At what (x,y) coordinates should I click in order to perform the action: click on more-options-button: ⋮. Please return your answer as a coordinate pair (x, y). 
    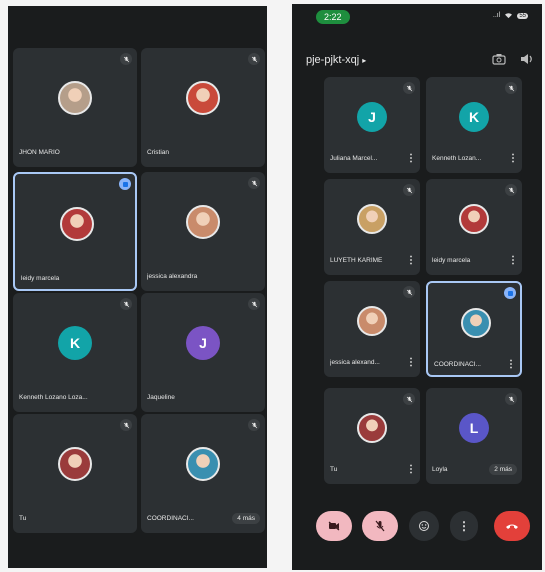
    Looking at the image, I should click on (464, 526).